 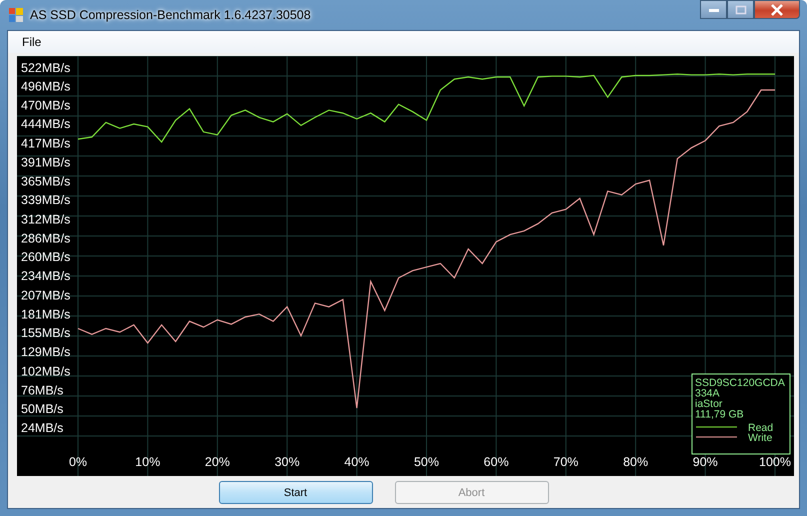 What do you see at coordinates (760, 438) in the screenshot?
I see `legend-label: Write` at bounding box center [760, 438].